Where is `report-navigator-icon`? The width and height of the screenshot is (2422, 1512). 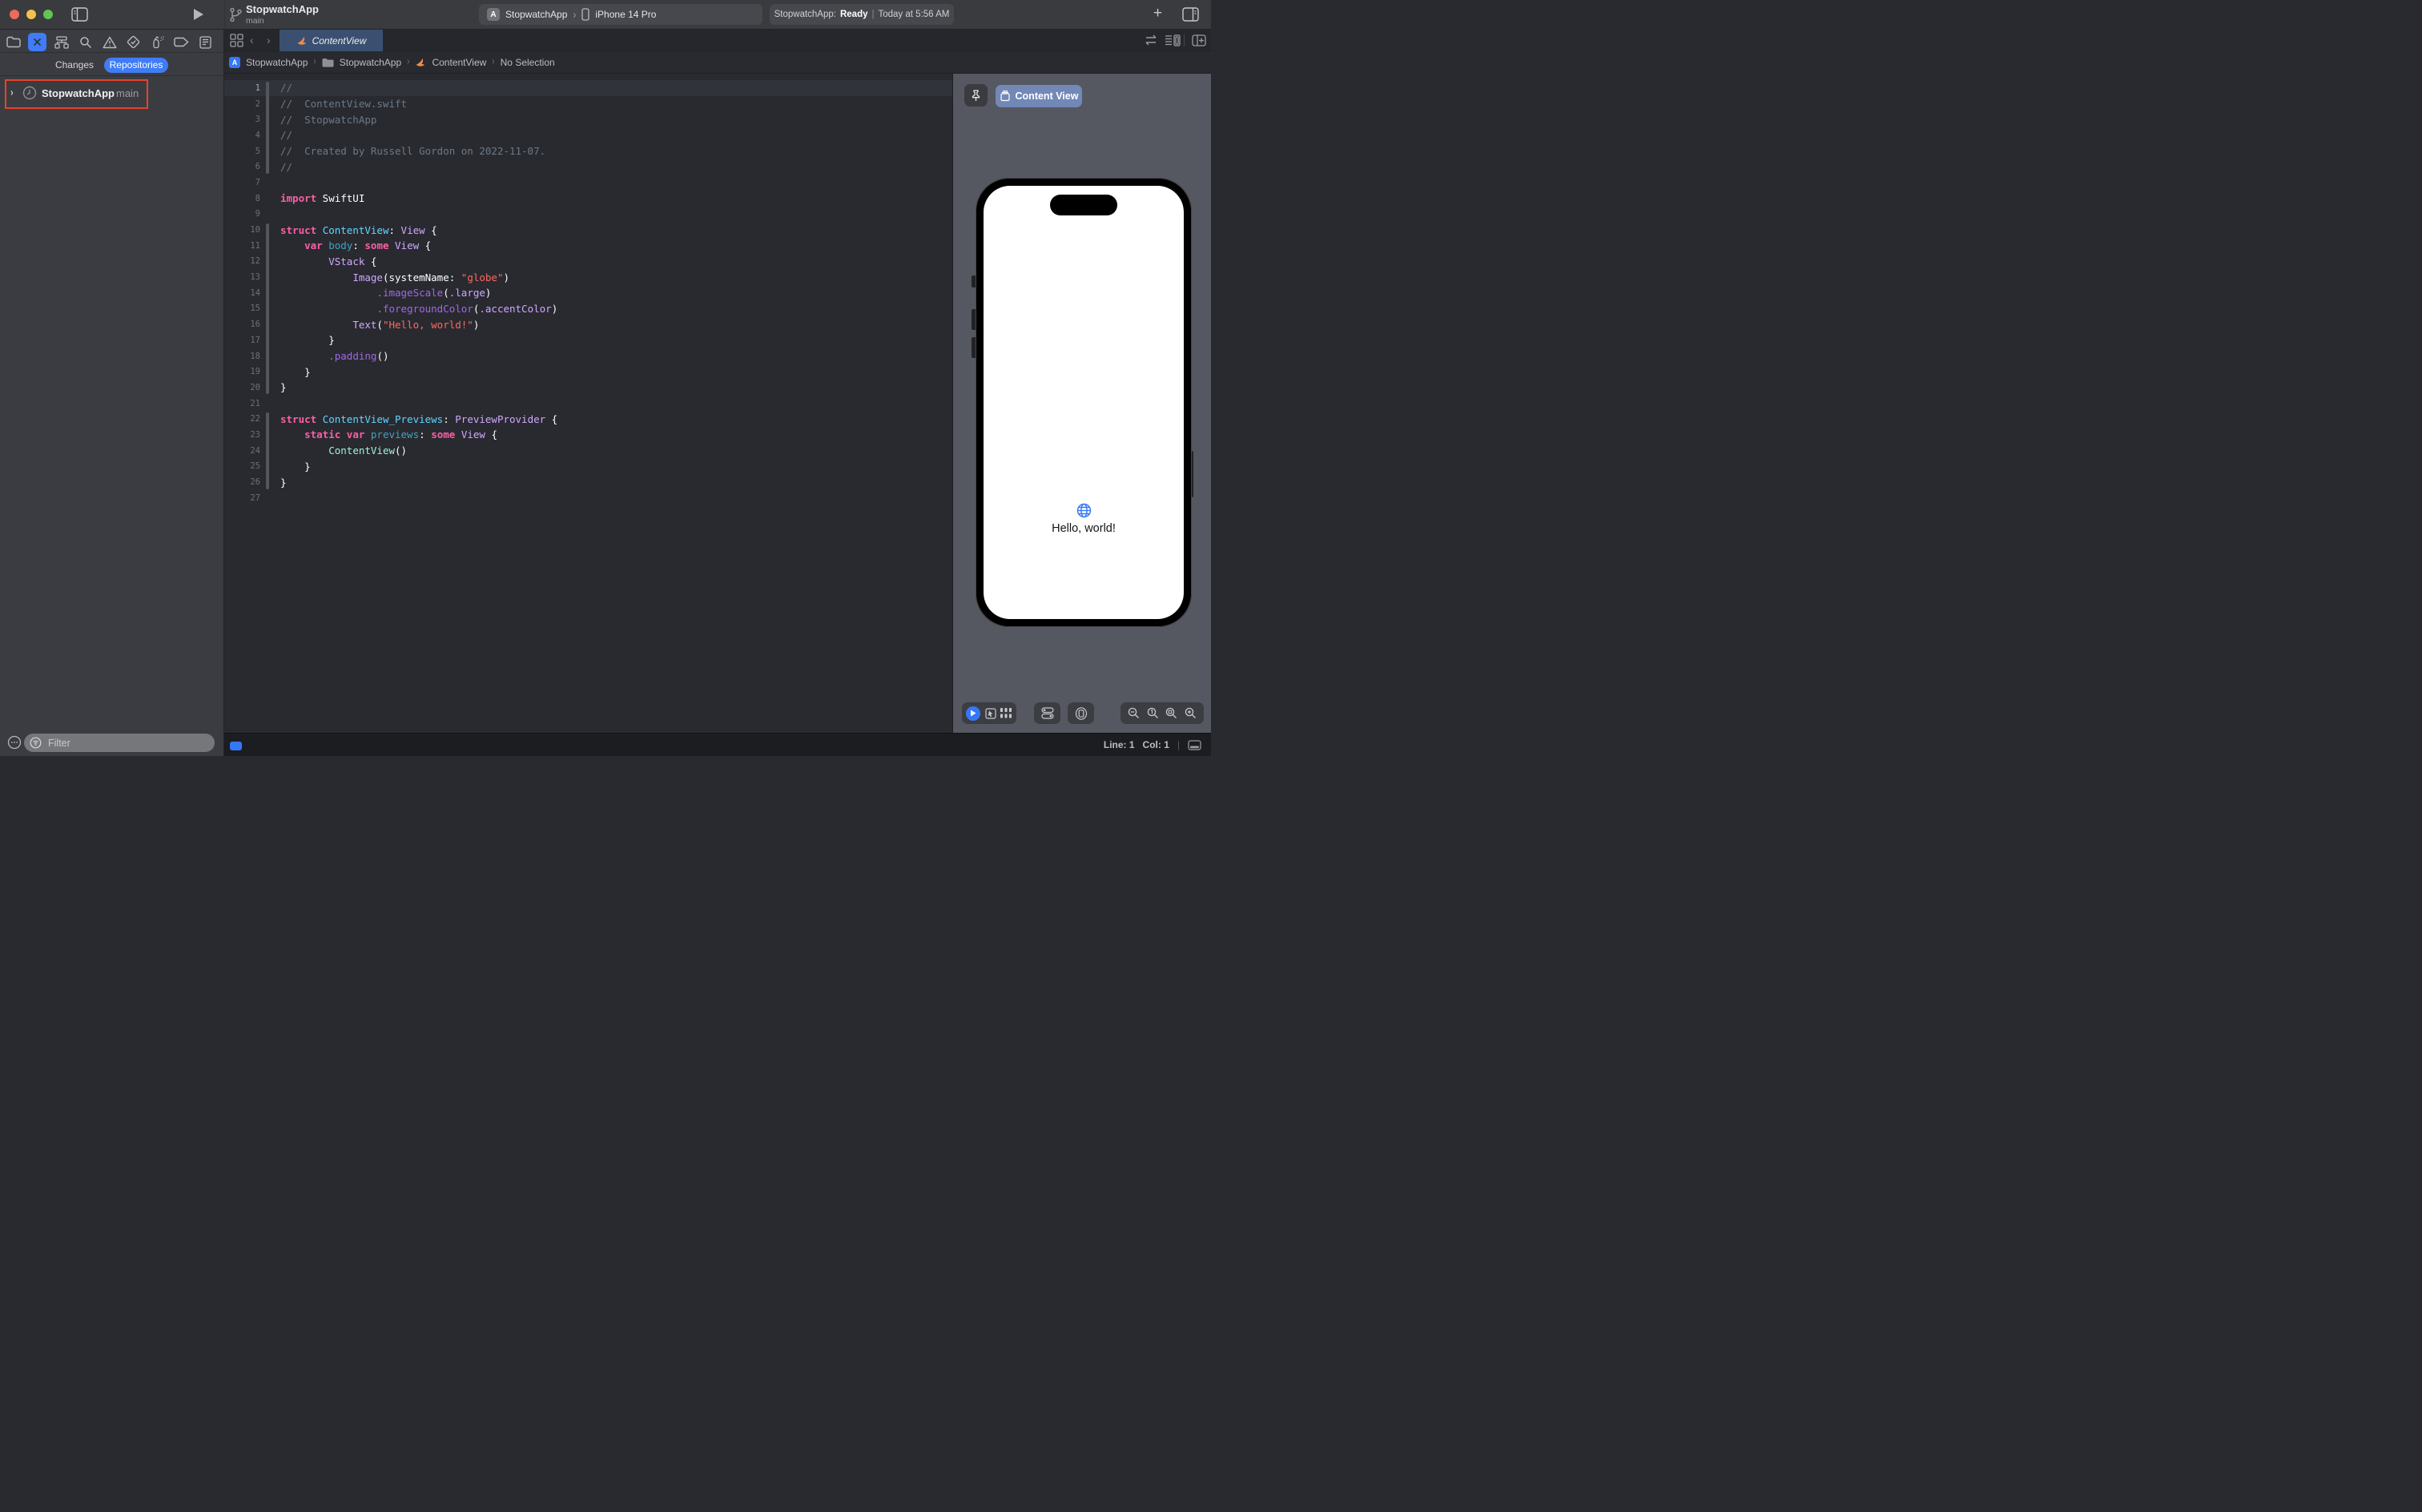
report-navigator-icon is located at coordinates (206, 42).